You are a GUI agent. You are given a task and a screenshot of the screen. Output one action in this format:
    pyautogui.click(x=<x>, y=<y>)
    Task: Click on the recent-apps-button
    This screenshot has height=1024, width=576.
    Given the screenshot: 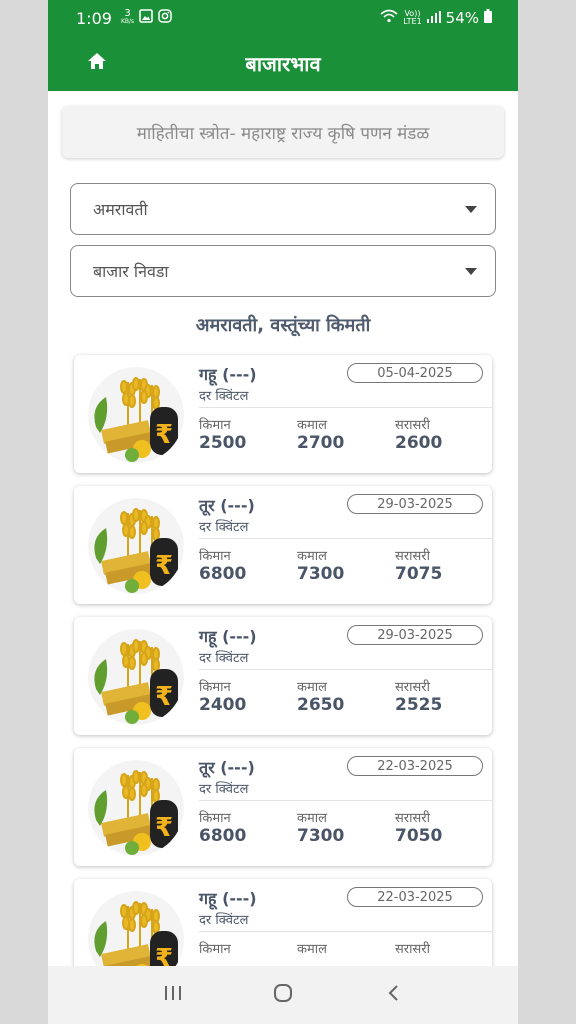 What is the action you would take?
    pyautogui.click(x=173, y=995)
    